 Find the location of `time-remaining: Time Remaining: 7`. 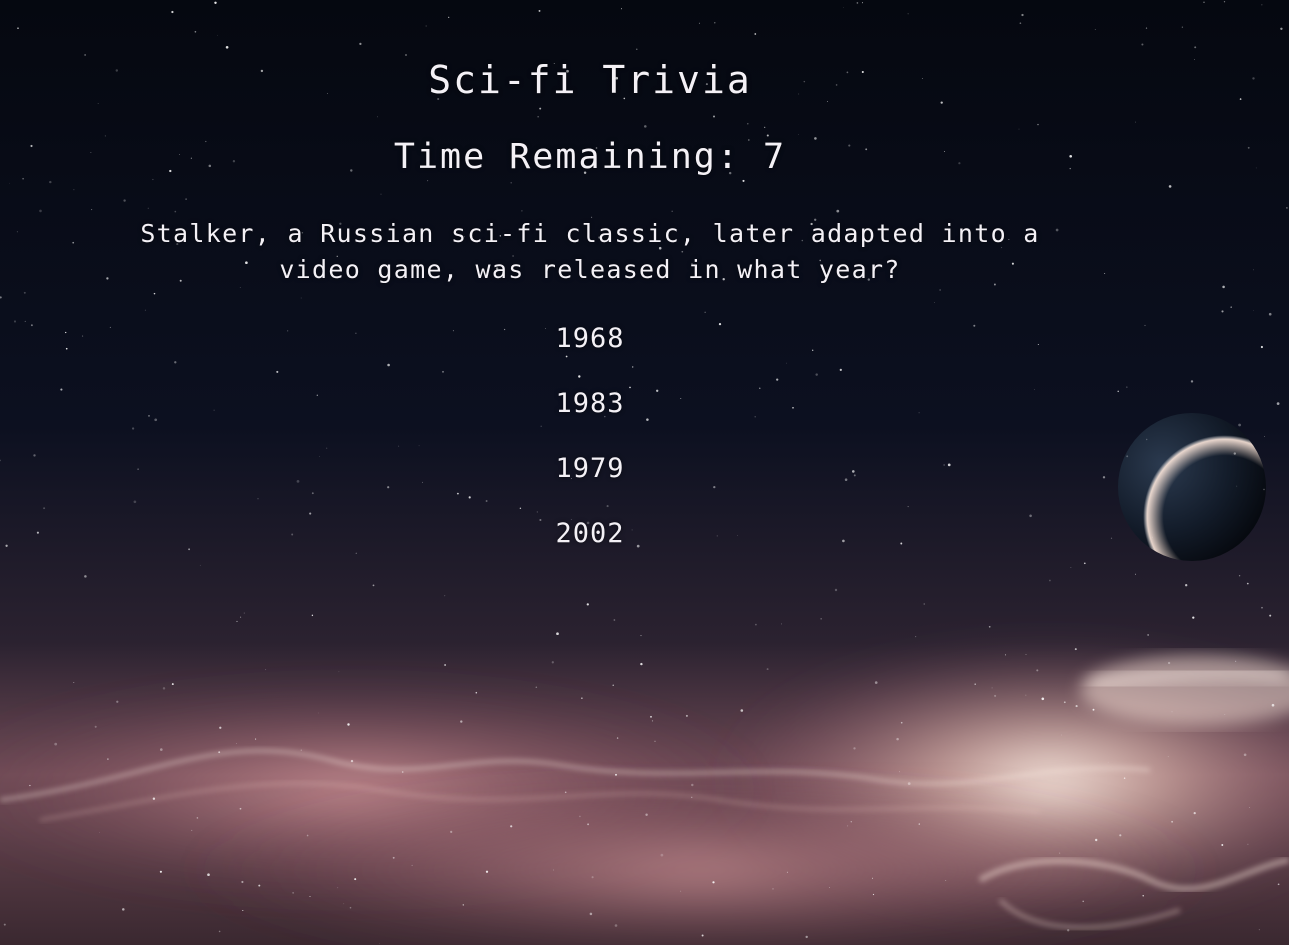

time-remaining: Time Remaining: 7 is located at coordinates (590, 157).